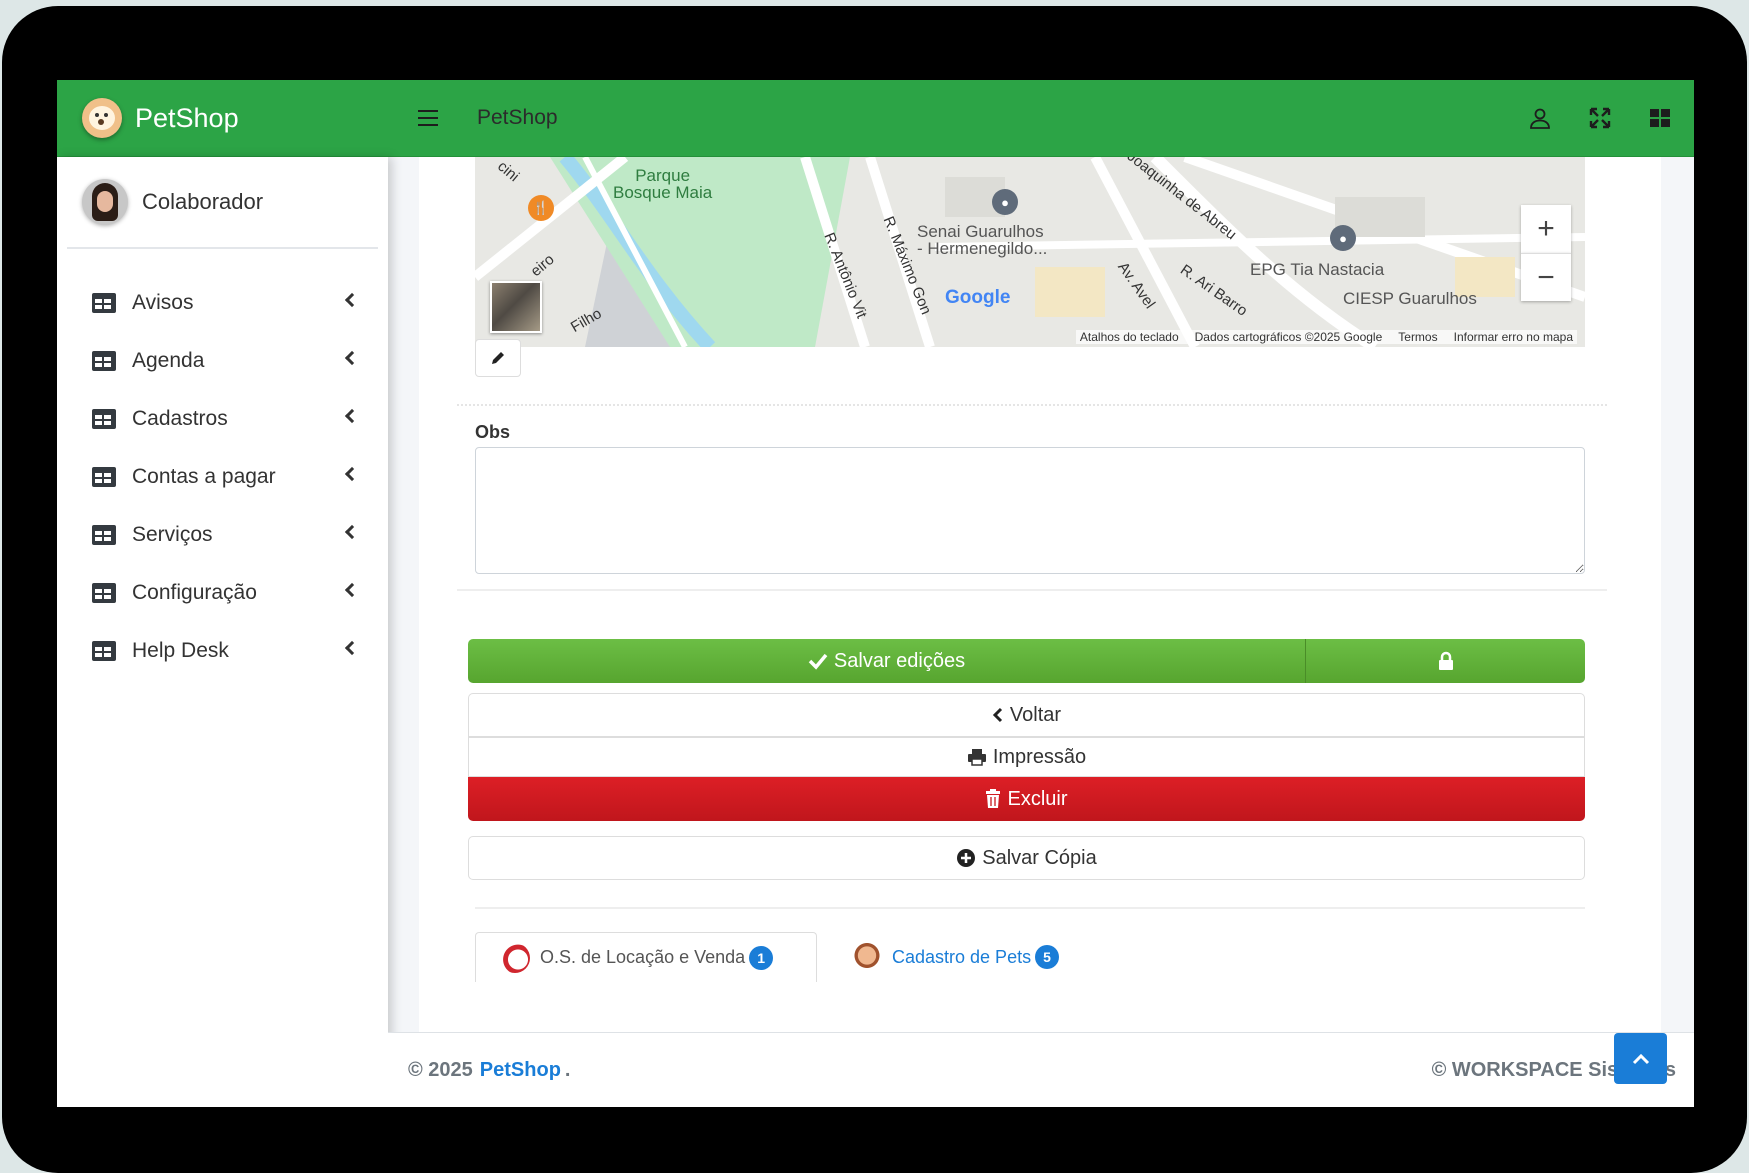  What do you see at coordinates (1288, 337) in the screenshot?
I see `map-attr-data: Dados cartográficos ©2025 Google` at bounding box center [1288, 337].